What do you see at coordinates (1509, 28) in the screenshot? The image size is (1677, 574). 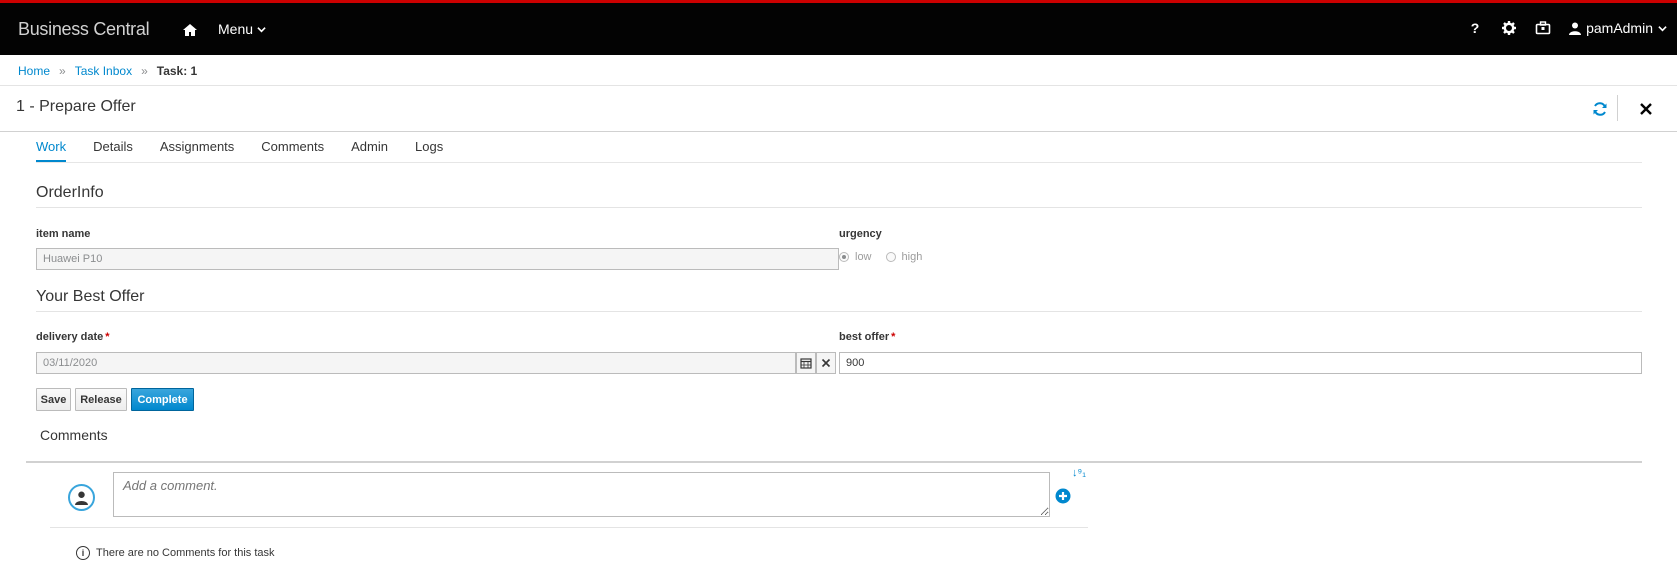 I see `gear-icon` at bounding box center [1509, 28].